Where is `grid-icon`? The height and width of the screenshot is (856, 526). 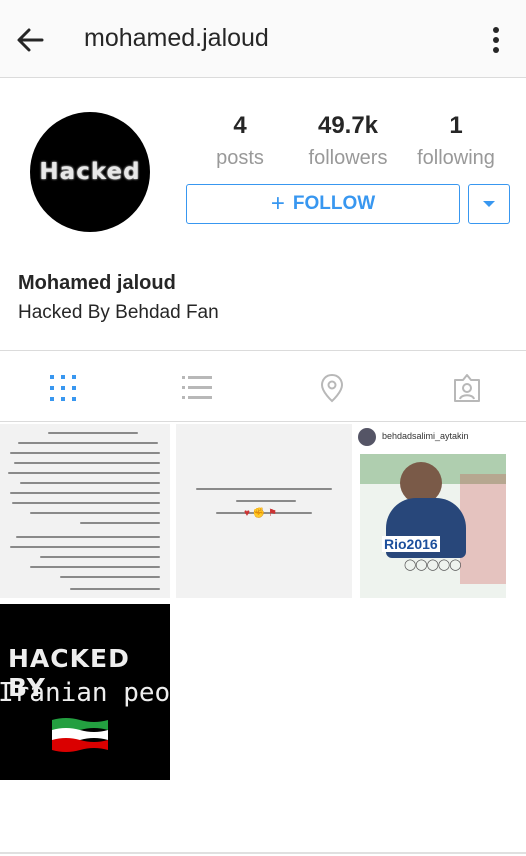
grid-icon is located at coordinates (63, 388).